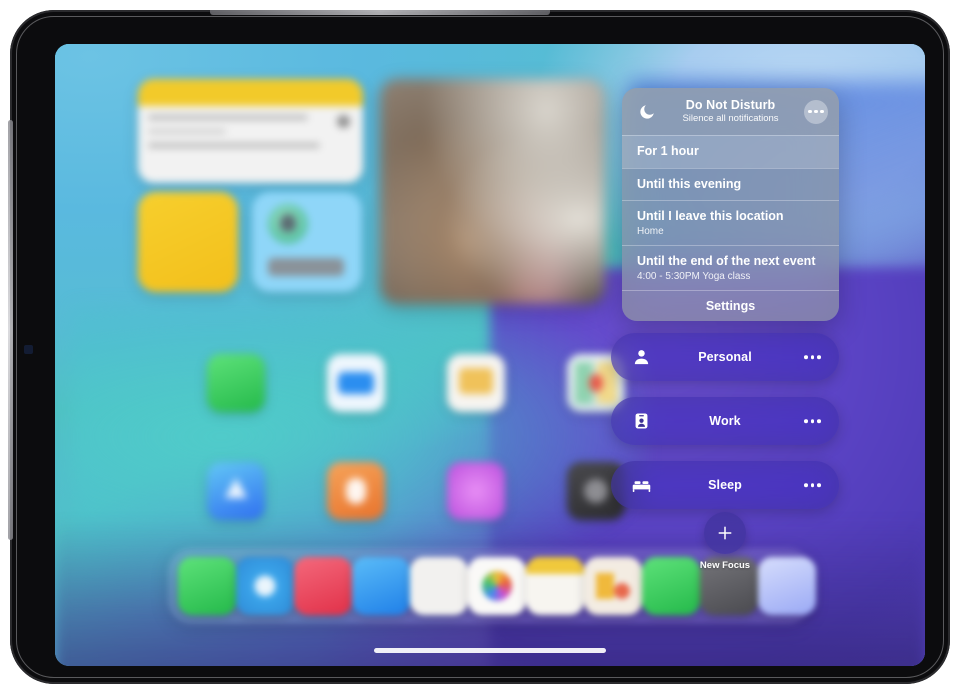  Describe the element at coordinates (725, 565) in the screenshot. I see `new-focus-label: New Focus` at that location.